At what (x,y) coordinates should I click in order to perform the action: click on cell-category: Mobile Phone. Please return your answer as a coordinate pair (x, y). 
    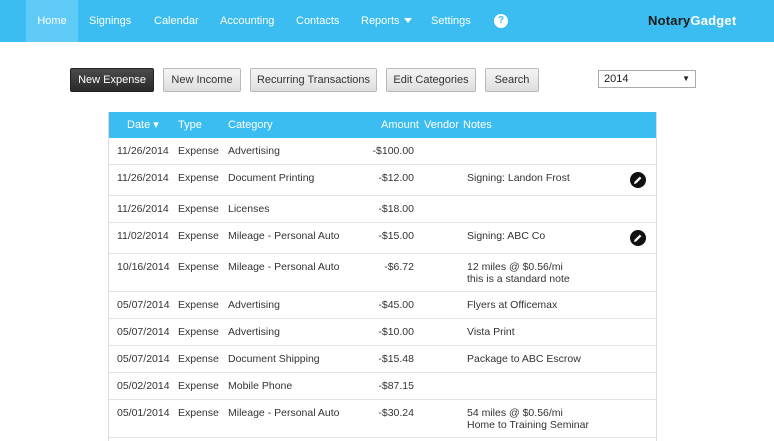
    Looking at the image, I should click on (260, 386).